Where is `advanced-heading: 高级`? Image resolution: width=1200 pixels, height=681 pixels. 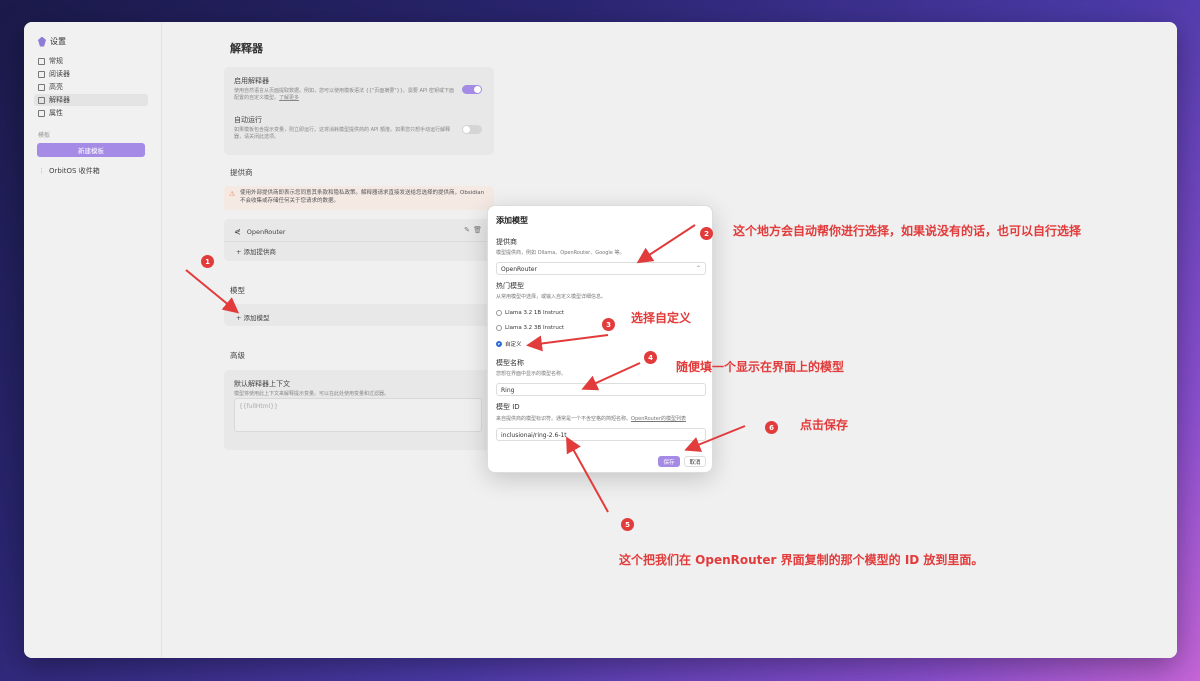 advanced-heading: 高级 is located at coordinates (237, 355).